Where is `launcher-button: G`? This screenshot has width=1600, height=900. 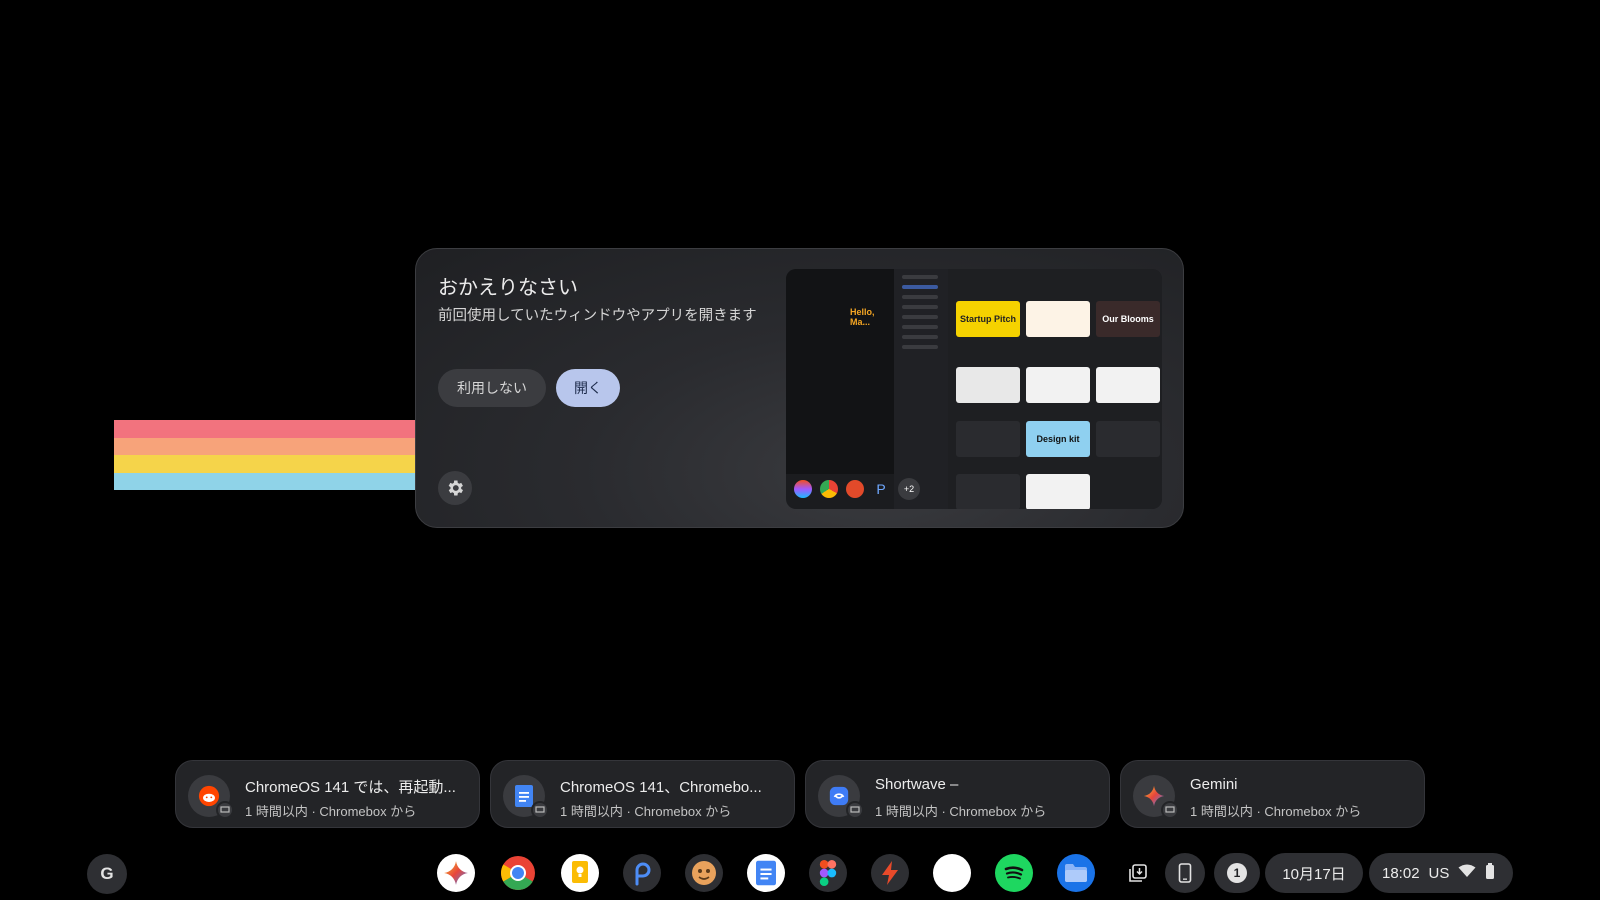
launcher-button: G is located at coordinates (107, 874).